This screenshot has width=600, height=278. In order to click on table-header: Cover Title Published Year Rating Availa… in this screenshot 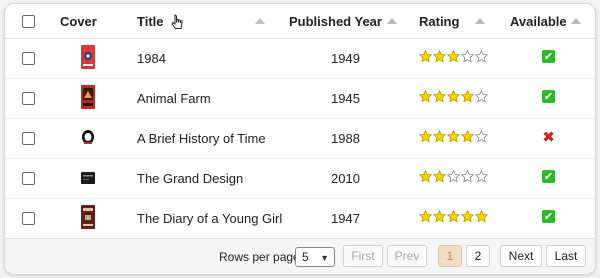, I will do `click(300, 21)`.